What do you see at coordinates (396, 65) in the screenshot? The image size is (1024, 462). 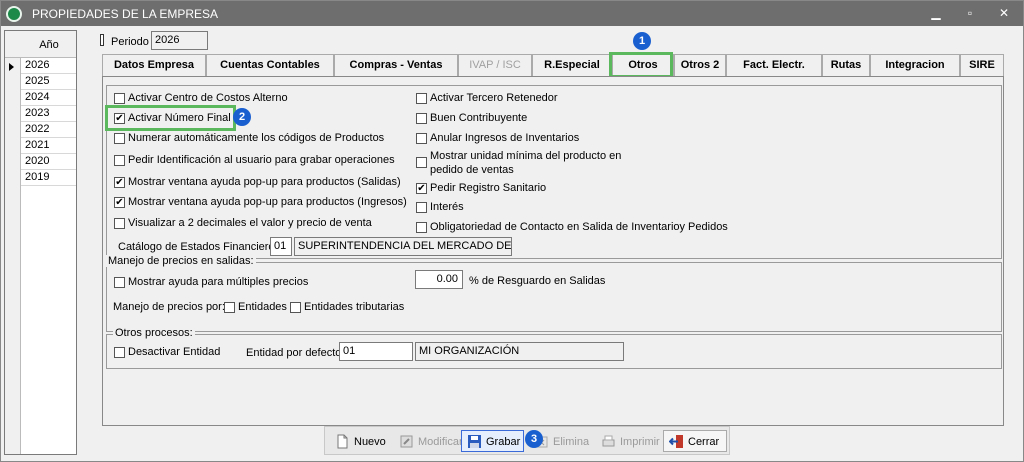 I see `tab-compras-ventas: Compras - Ventas` at bounding box center [396, 65].